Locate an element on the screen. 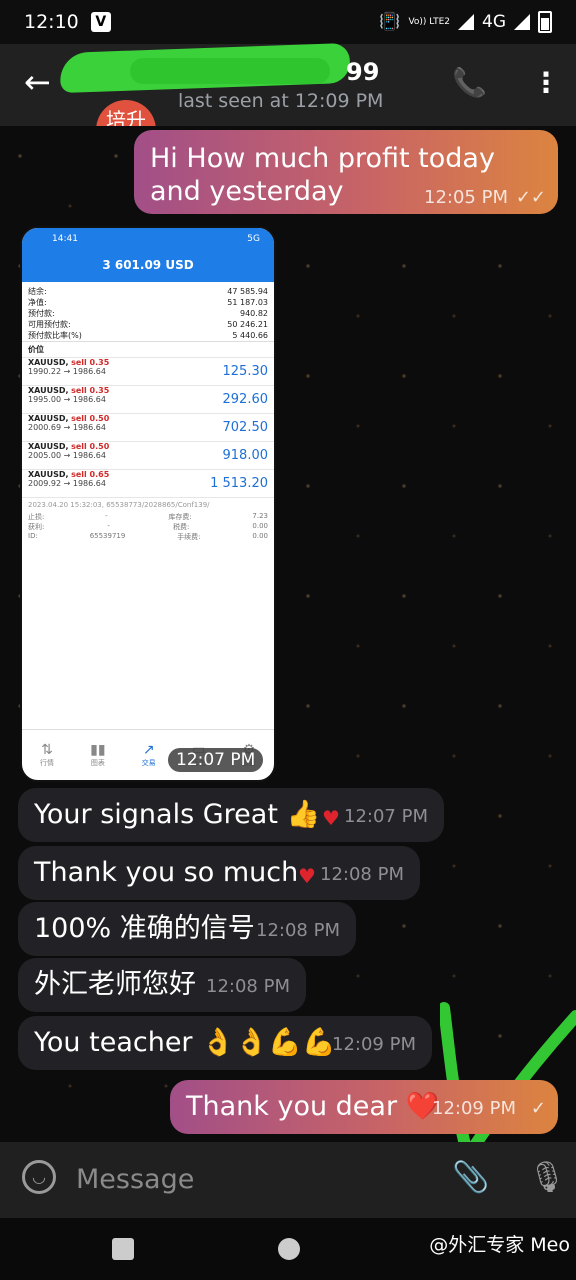 The image size is (576, 1280). status-bar: 12:10 V 📳 Vo)) LTE2 4G is located at coordinates (288, 22).